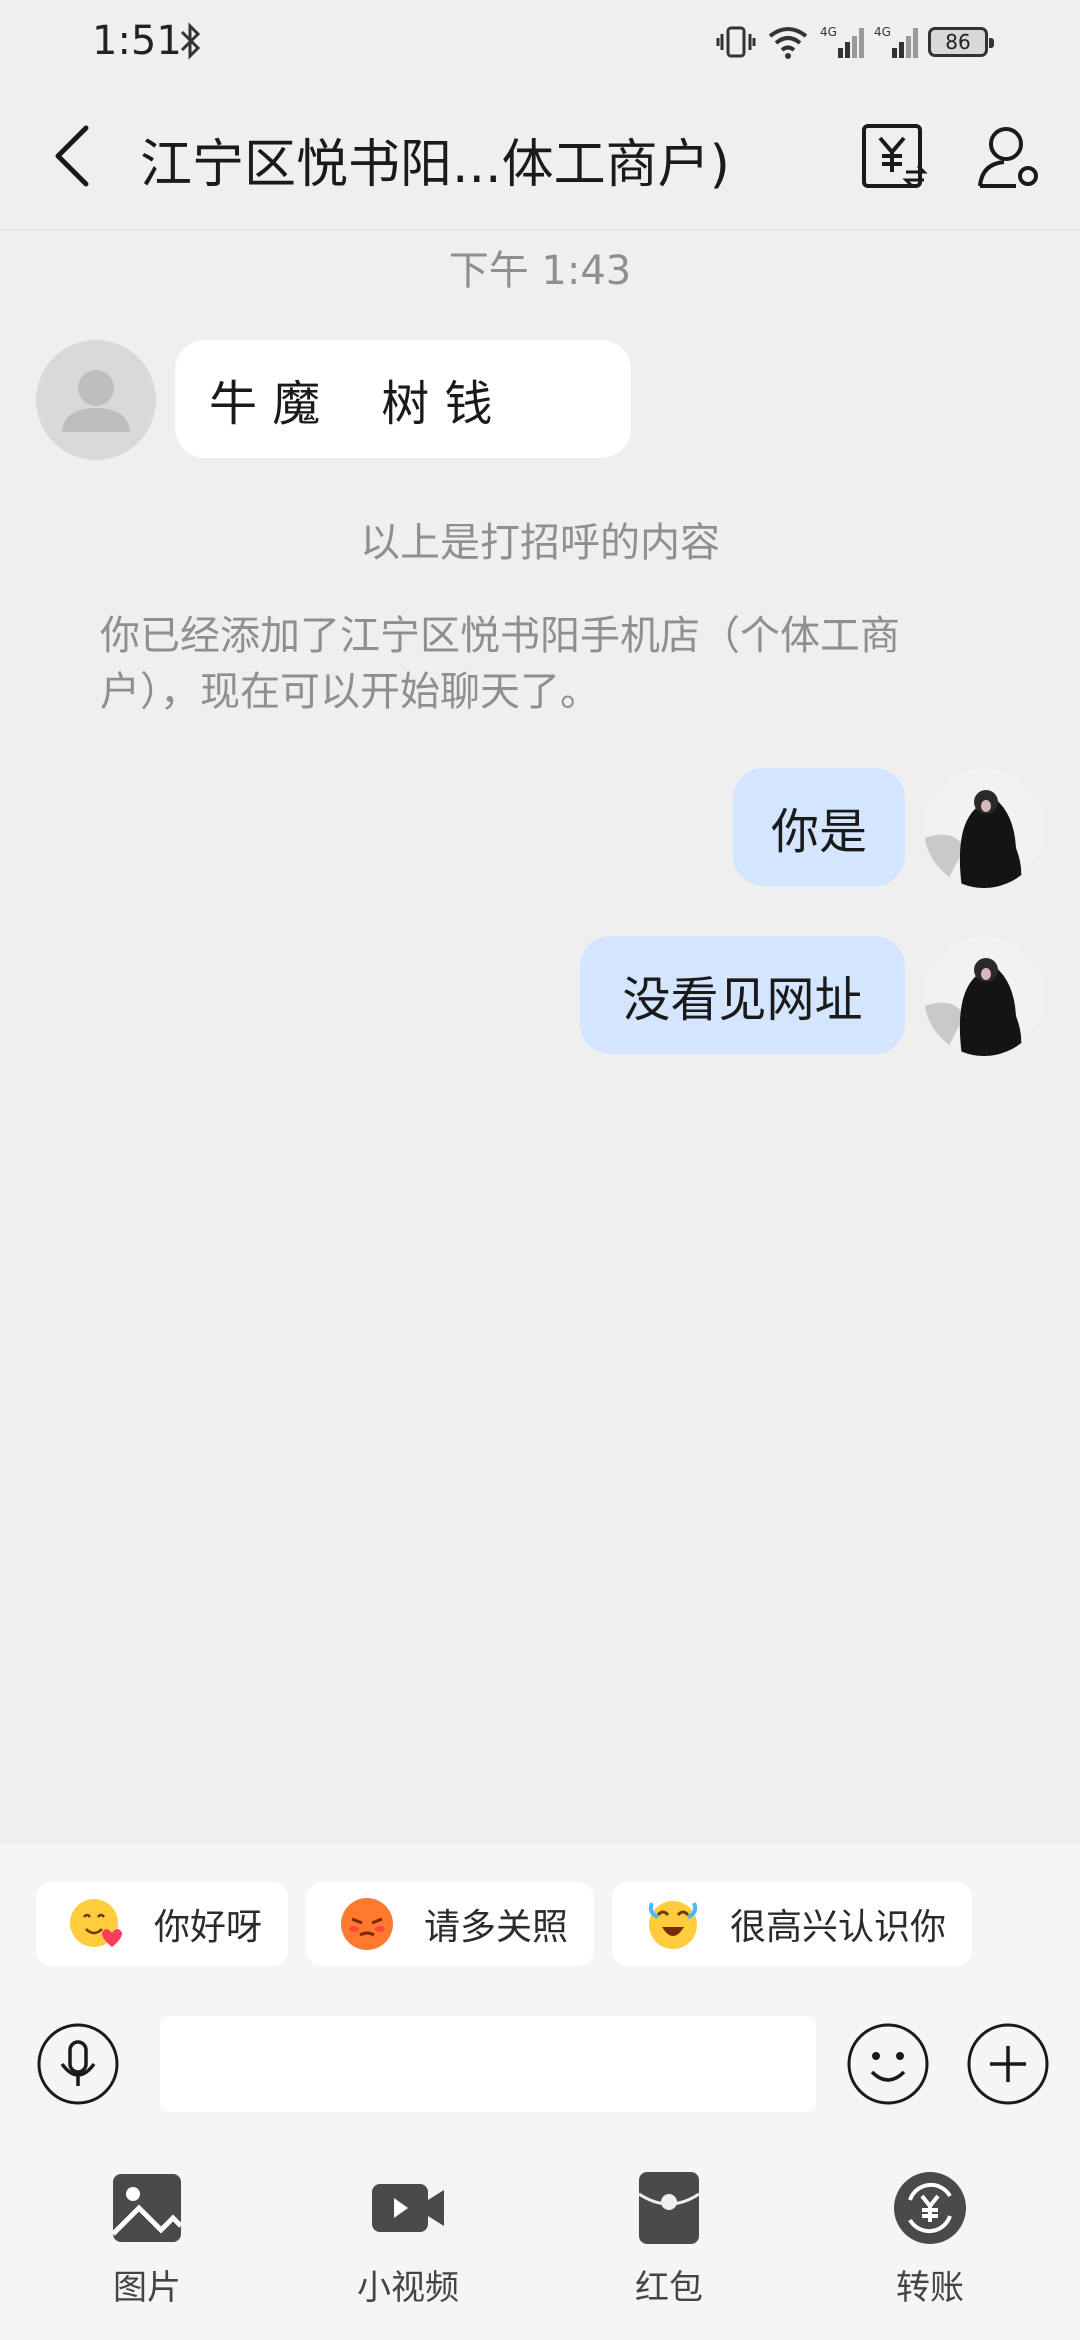  What do you see at coordinates (96, 1923) in the screenshot?
I see `smile-heart-emoji-icon` at bounding box center [96, 1923].